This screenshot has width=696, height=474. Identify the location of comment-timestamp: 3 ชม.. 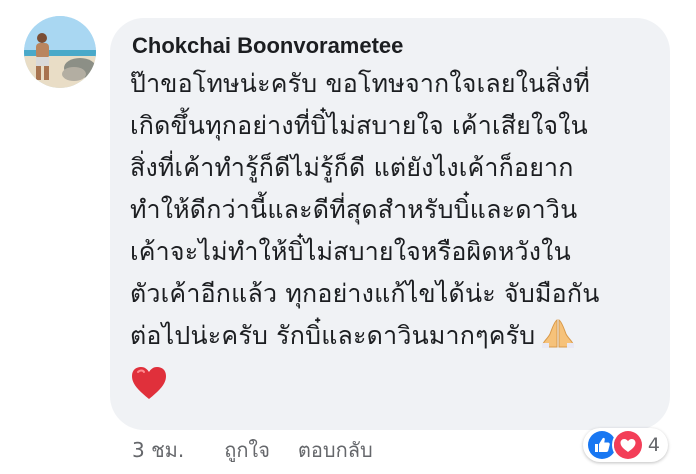
(158, 450).